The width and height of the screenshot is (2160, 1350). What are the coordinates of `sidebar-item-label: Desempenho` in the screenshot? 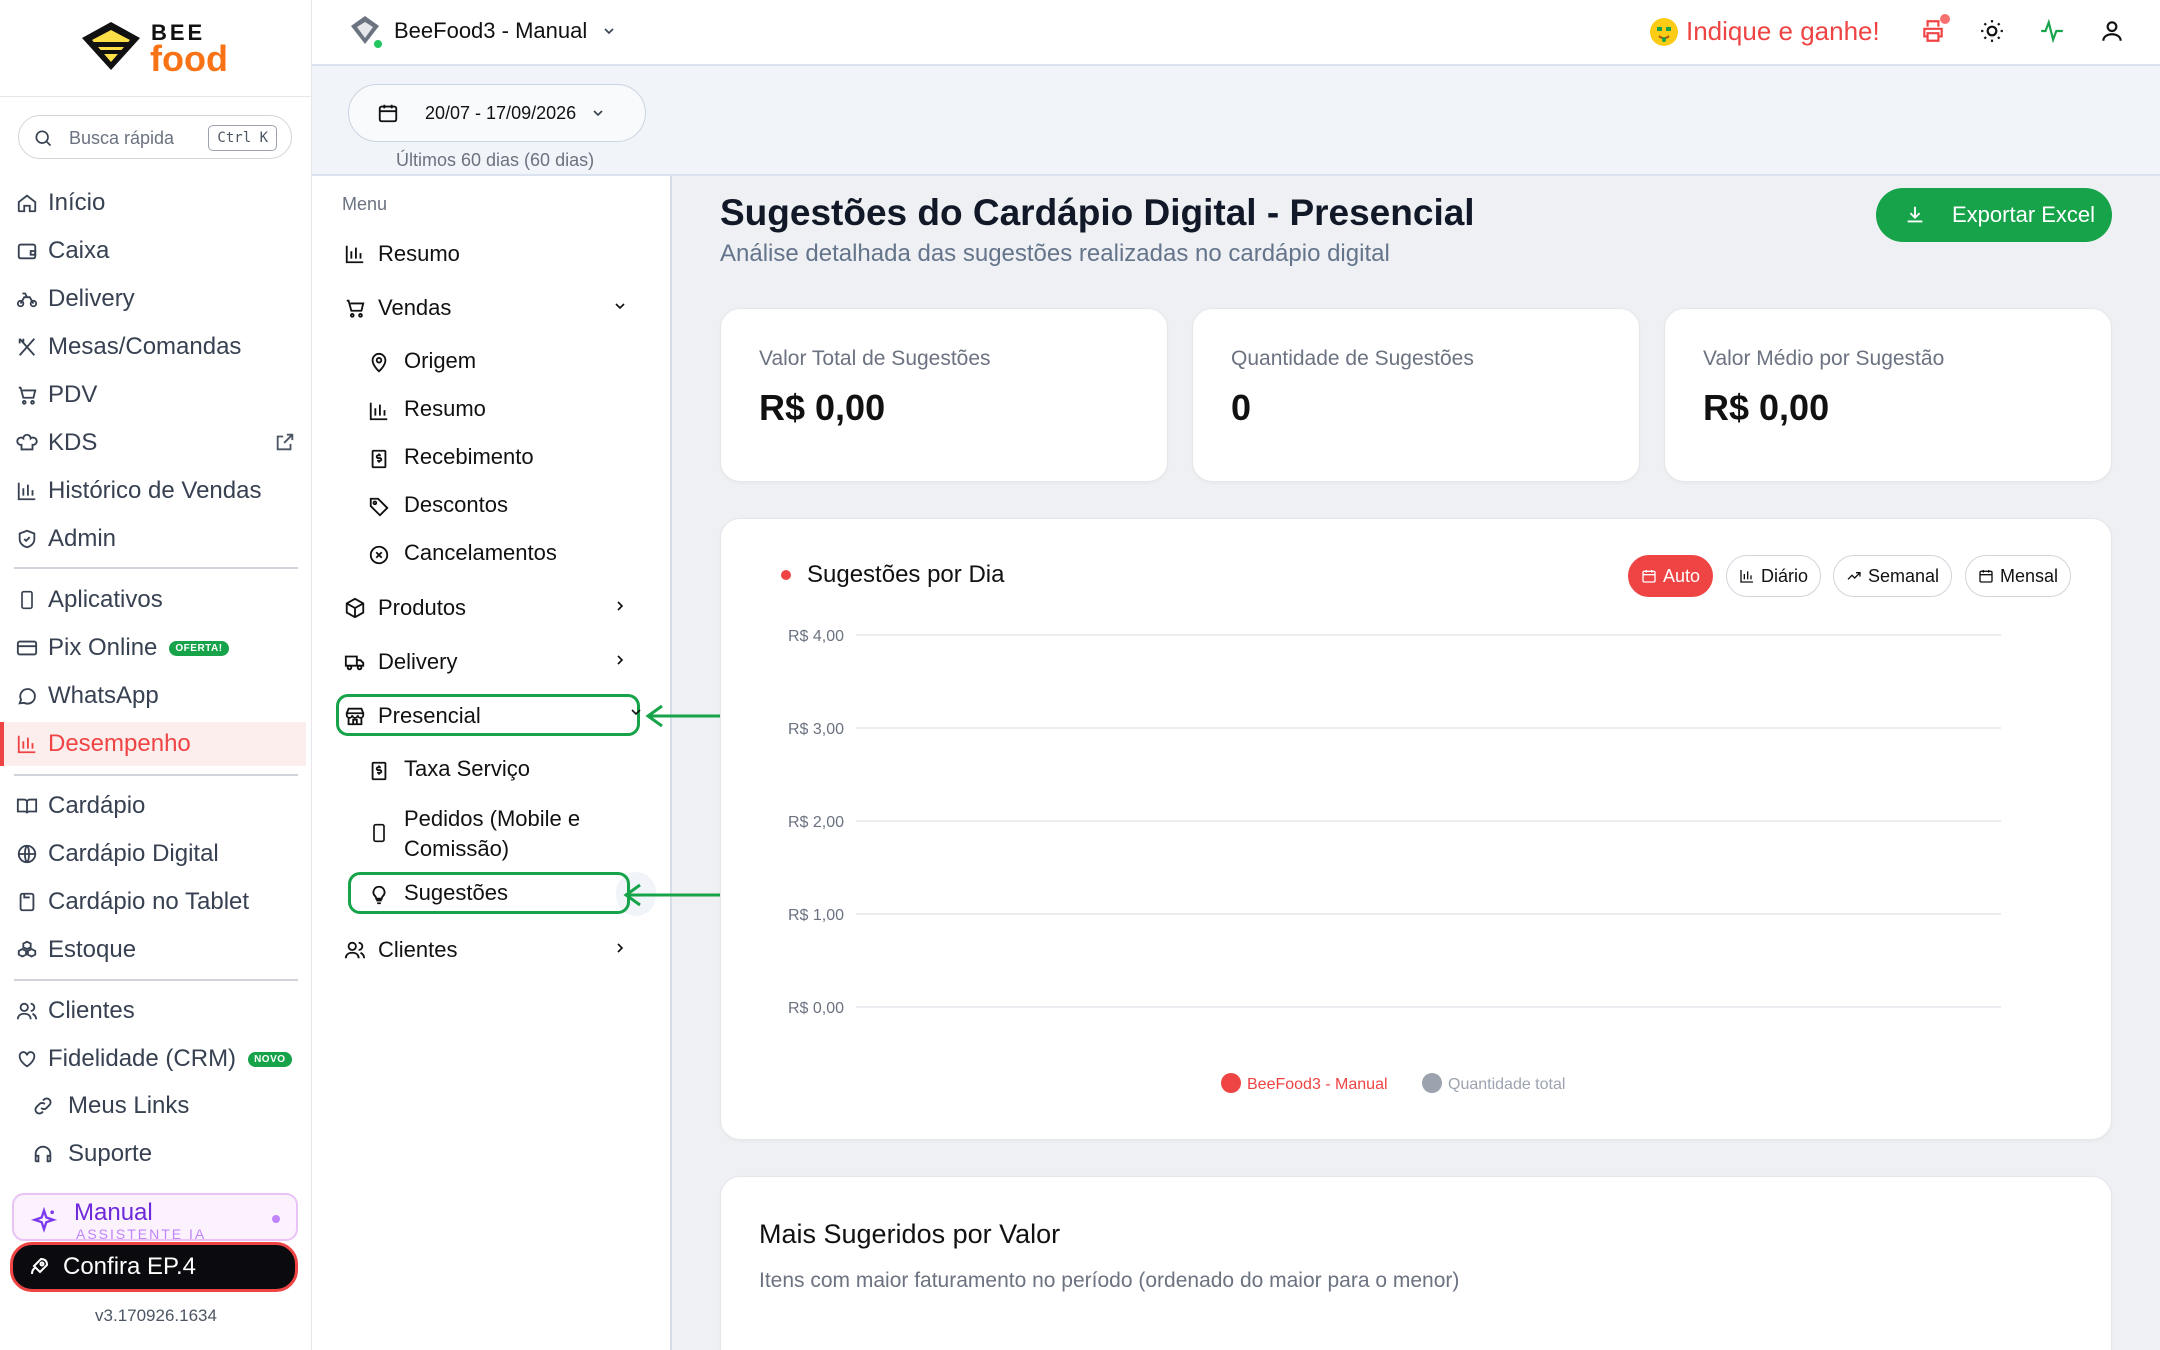 It's located at (119, 743).